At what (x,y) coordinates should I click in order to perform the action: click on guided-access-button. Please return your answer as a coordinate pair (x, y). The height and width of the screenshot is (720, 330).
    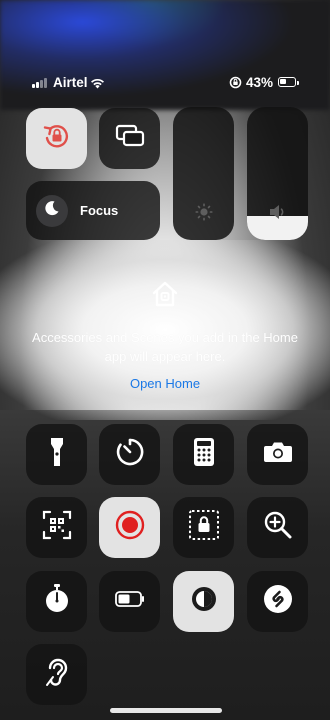
    Looking at the image, I should click on (203, 527).